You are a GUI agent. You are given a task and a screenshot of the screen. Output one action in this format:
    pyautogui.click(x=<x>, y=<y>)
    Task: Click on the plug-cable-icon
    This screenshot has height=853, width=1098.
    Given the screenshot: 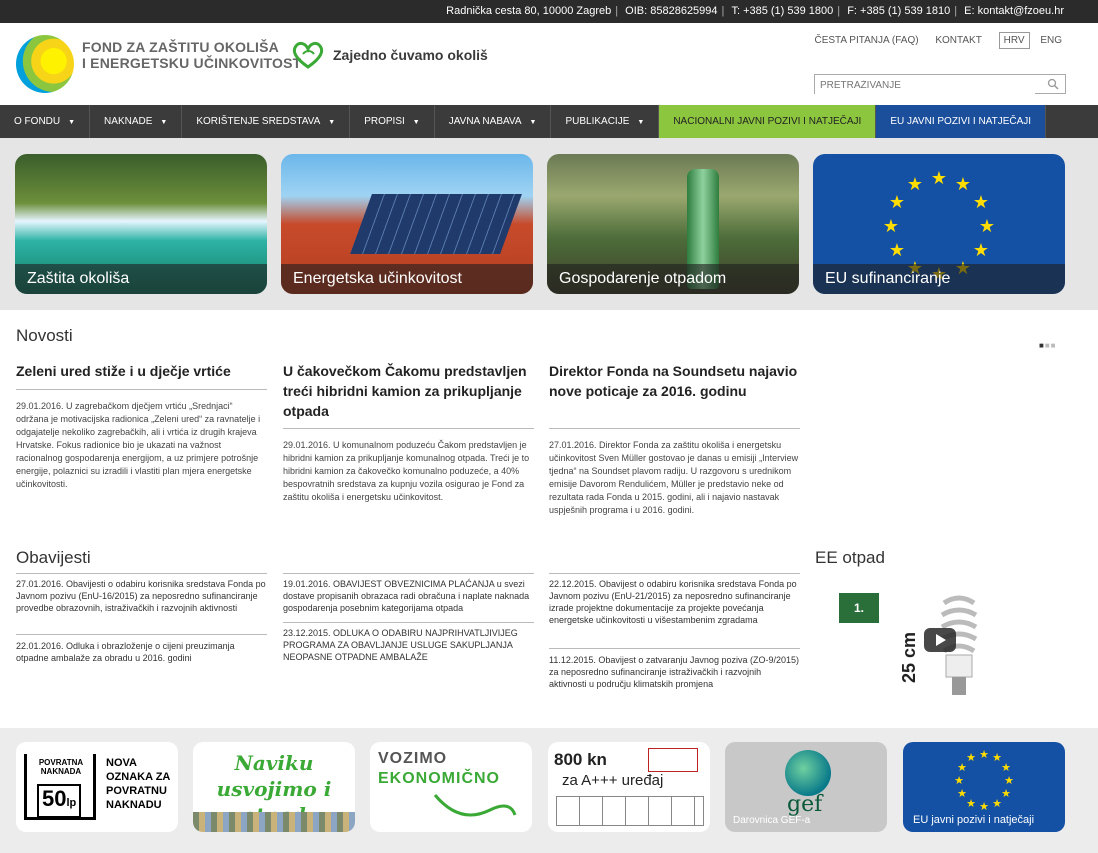 What is the action you would take?
    pyautogui.click(x=475, y=805)
    